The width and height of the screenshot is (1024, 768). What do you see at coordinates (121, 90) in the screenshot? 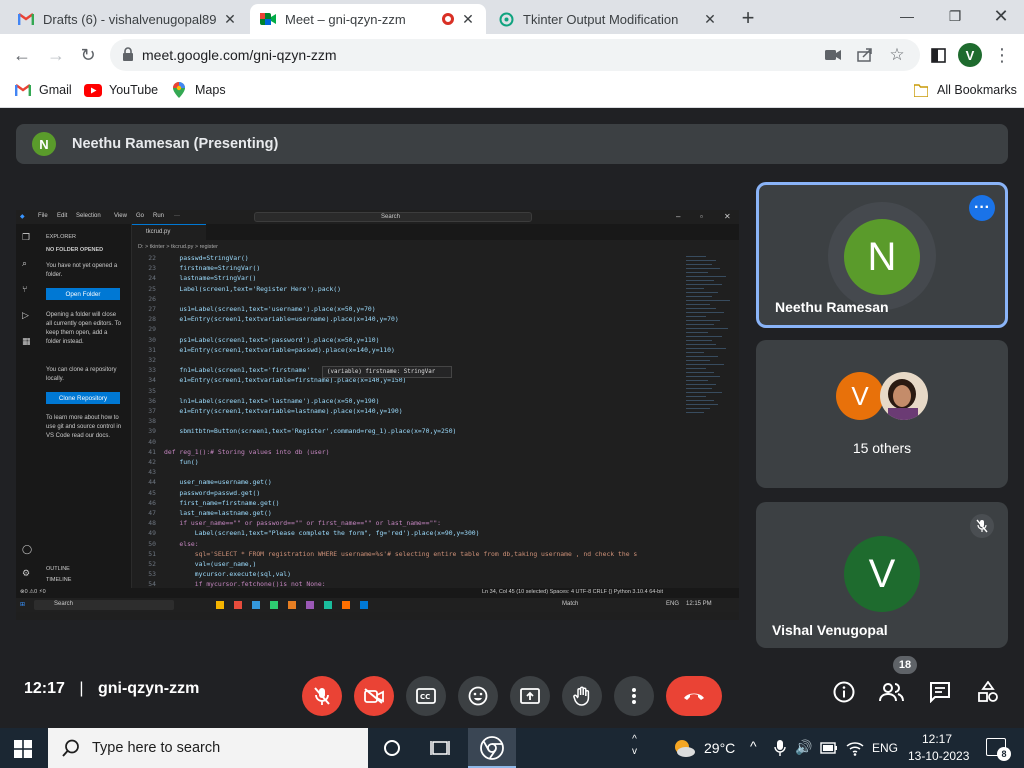
I see `bookmark-youtube: YouTube` at bounding box center [121, 90].